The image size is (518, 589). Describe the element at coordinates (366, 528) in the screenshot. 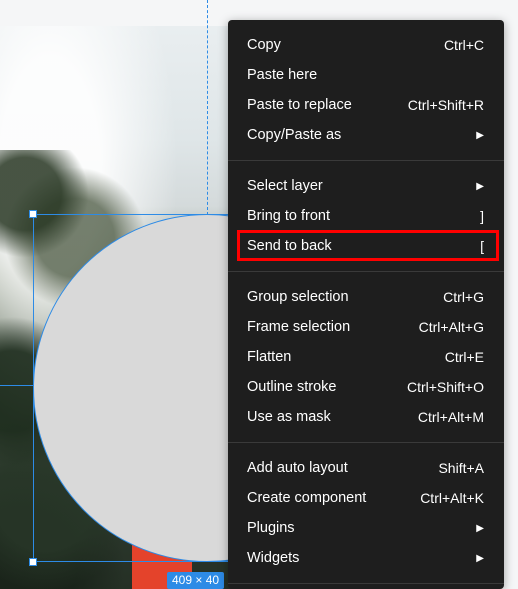

I see `menu-item-plugins: Plugins ▶` at that location.